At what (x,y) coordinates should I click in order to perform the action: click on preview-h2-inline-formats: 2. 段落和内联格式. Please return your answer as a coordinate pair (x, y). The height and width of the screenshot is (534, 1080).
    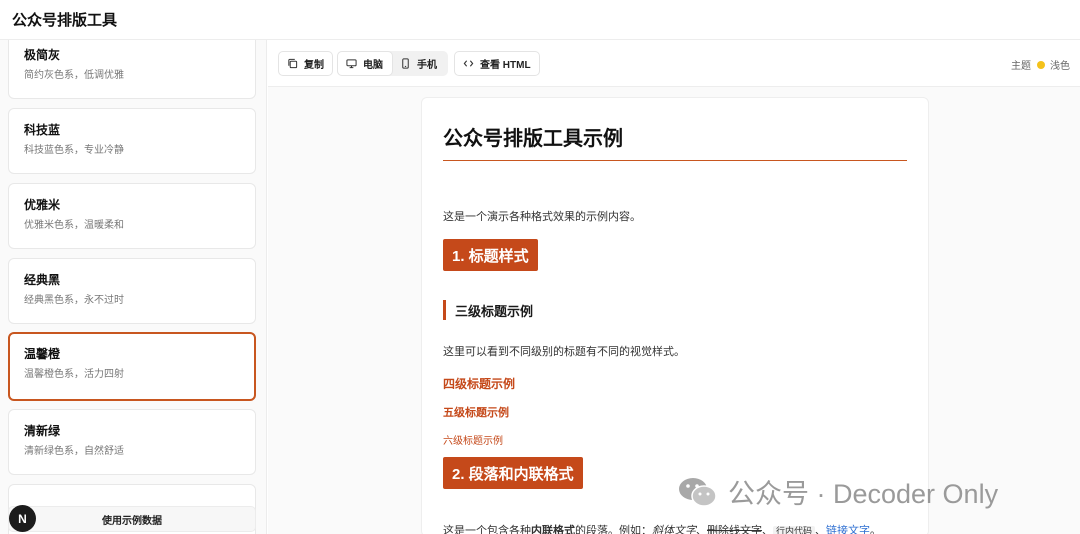
    Looking at the image, I should click on (513, 473).